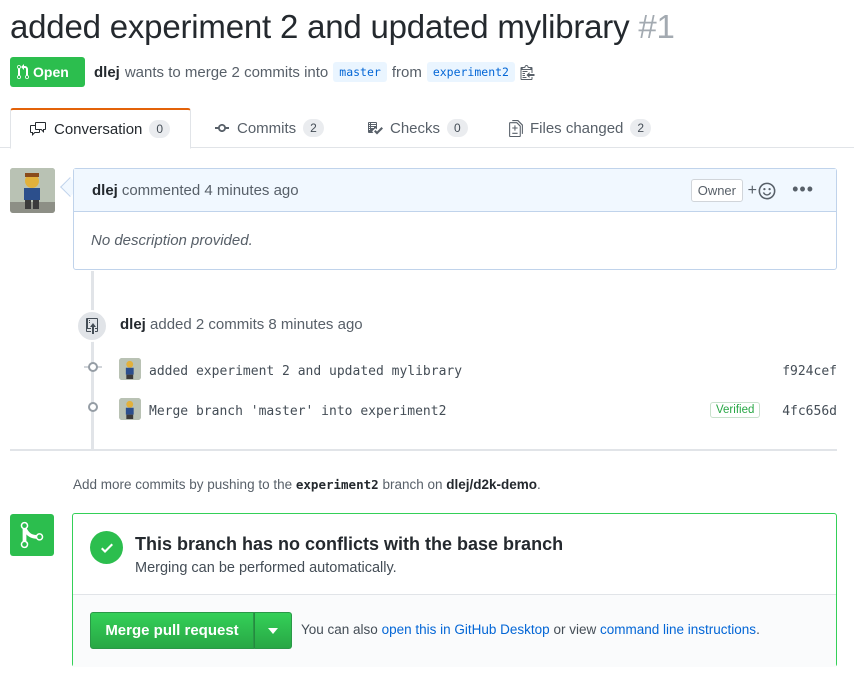 This screenshot has height=680, width=854. I want to click on tab-conversation-count: 0, so click(160, 129).